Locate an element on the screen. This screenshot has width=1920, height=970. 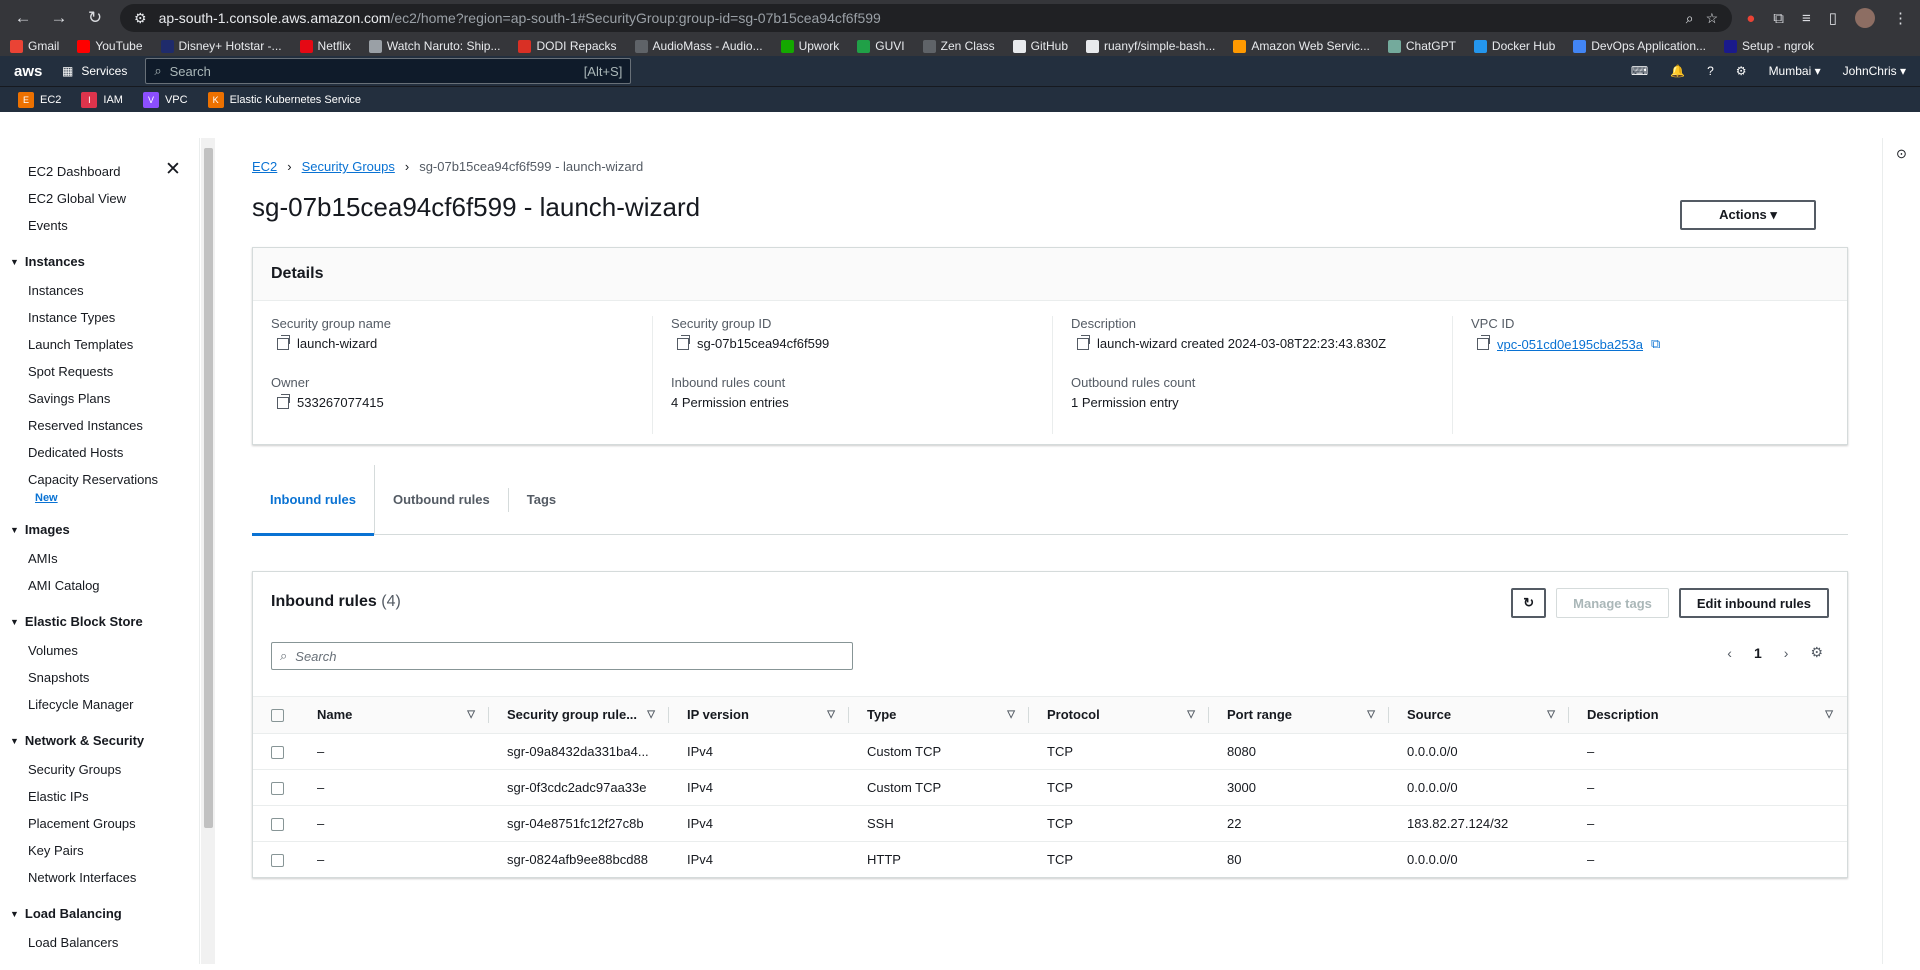
bookmark-item: Upwork is located at coordinates (809, 46).